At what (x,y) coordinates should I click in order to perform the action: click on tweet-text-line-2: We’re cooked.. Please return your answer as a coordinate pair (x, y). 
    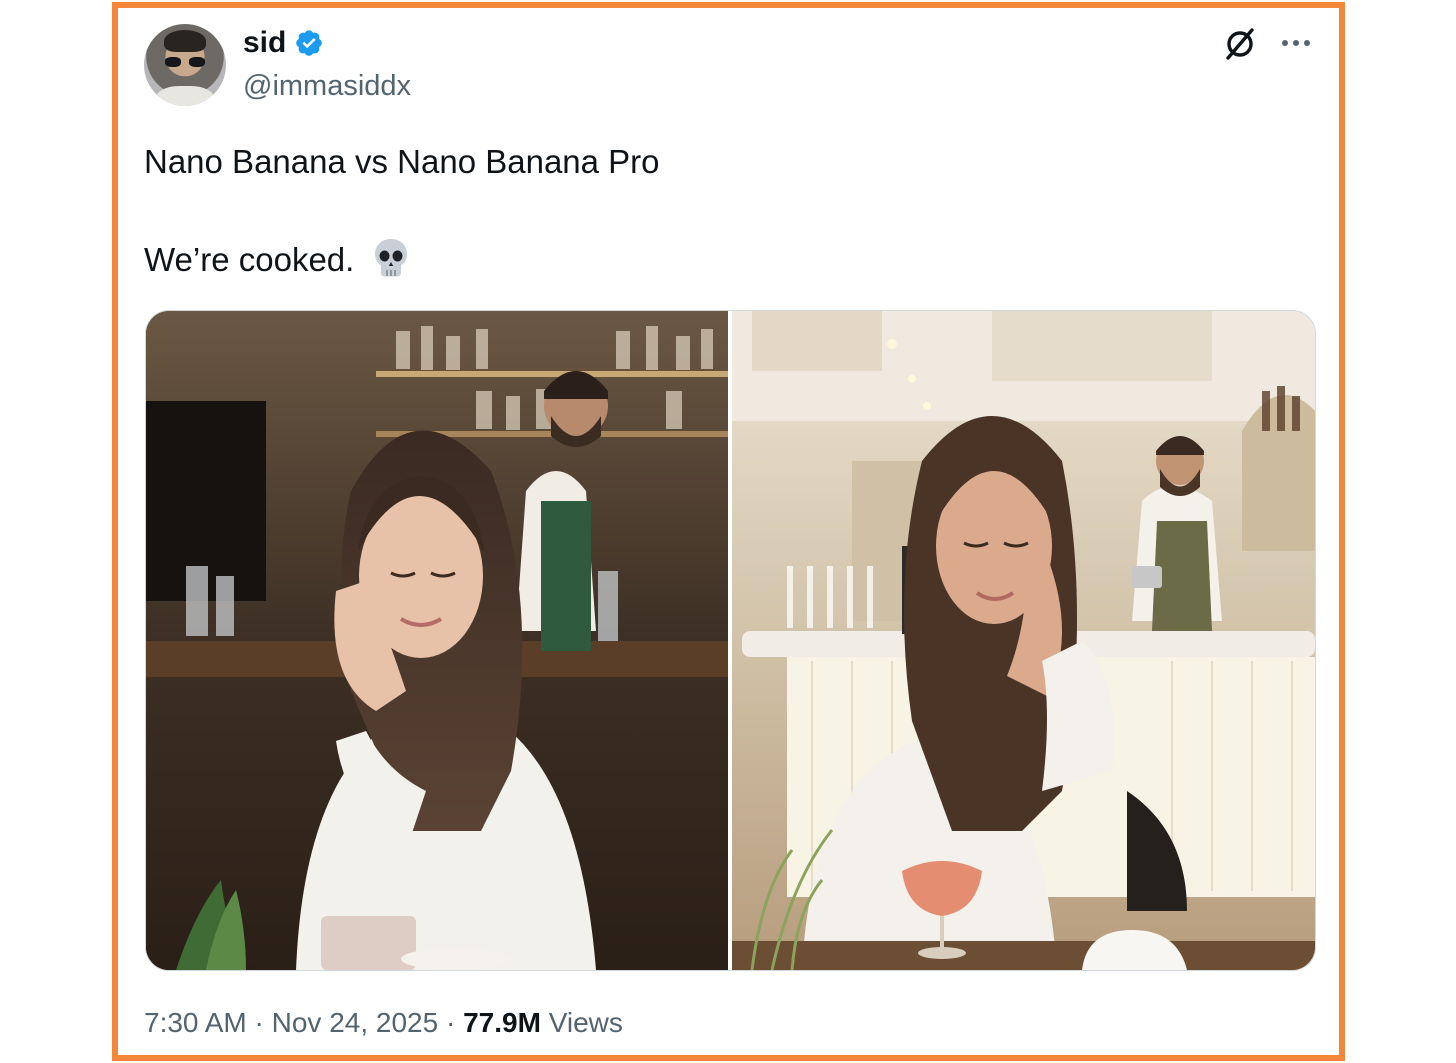
    Looking at the image, I should click on (277, 261).